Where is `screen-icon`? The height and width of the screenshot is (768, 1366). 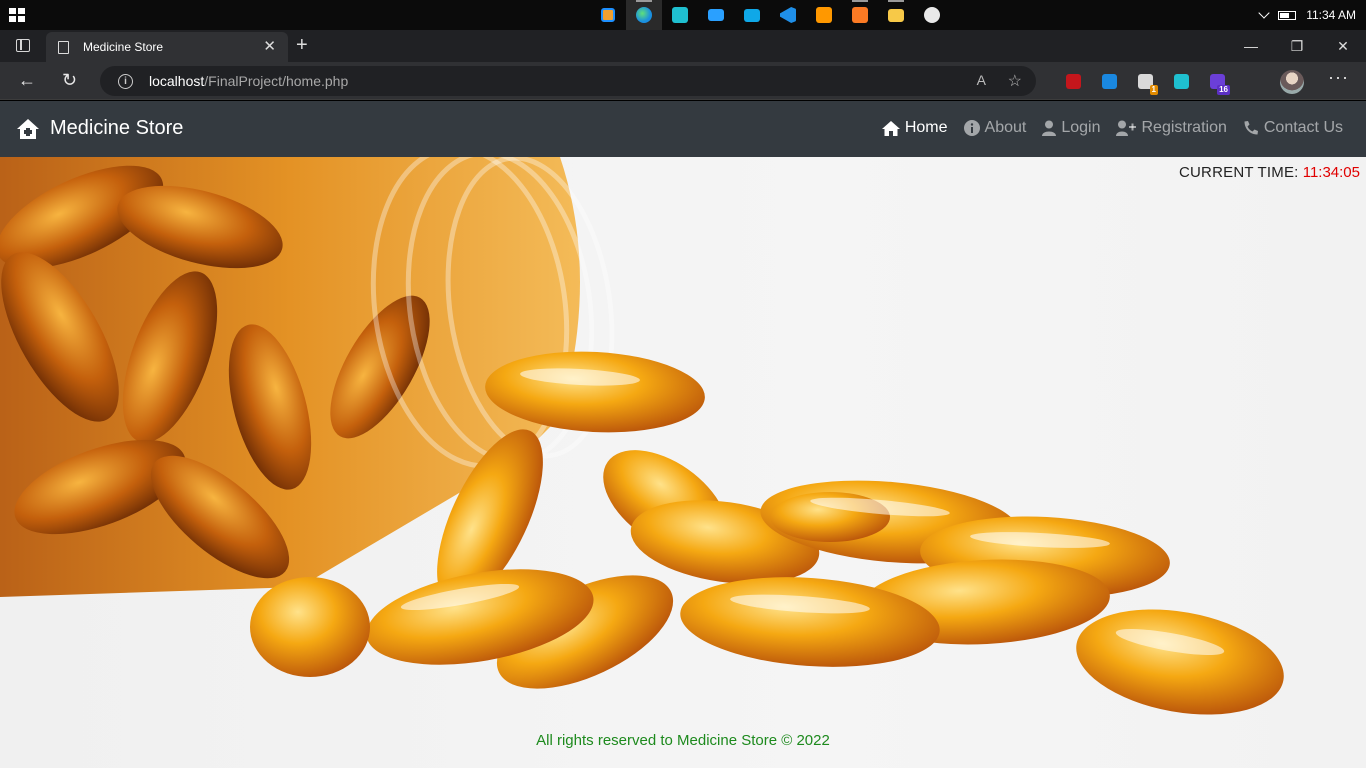 screen-icon is located at coordinates (716, 15).